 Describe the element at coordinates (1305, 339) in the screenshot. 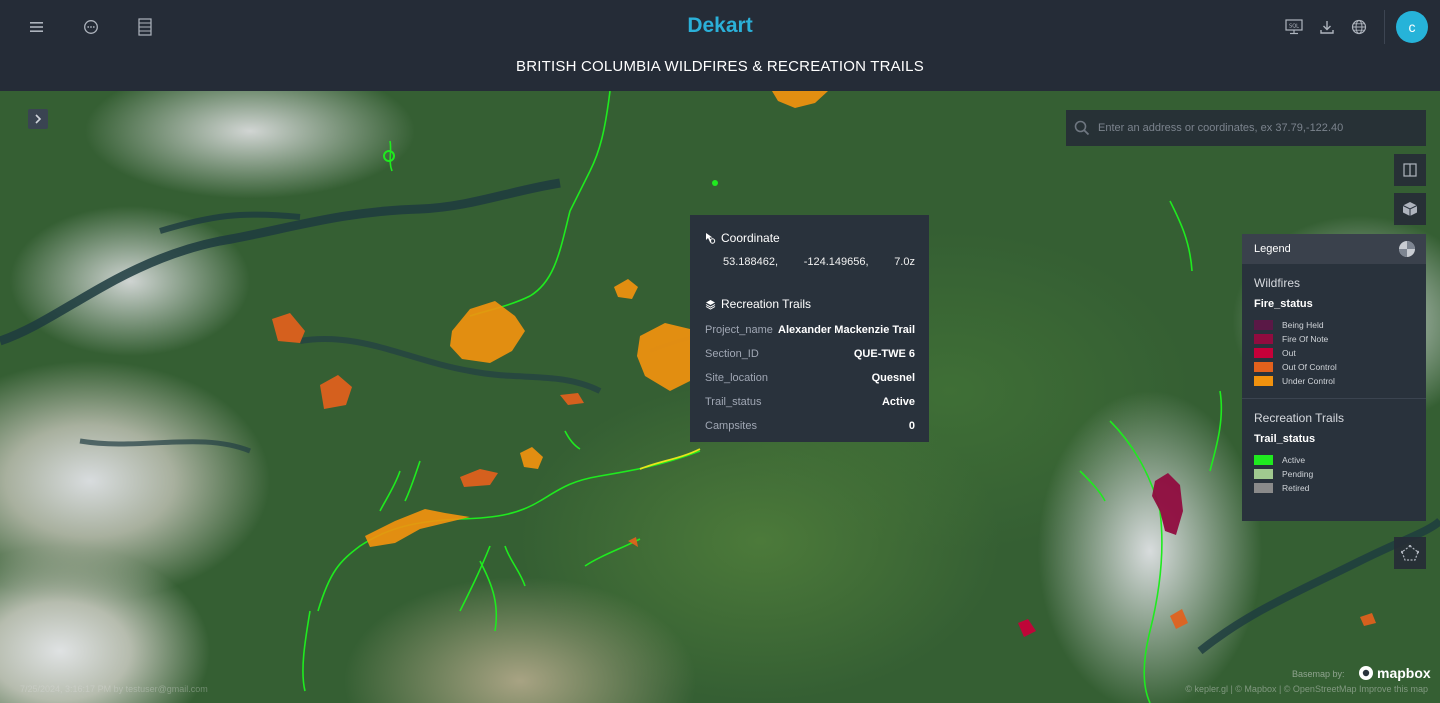

I see `legend-item-label: Fire Of Note` at that location.